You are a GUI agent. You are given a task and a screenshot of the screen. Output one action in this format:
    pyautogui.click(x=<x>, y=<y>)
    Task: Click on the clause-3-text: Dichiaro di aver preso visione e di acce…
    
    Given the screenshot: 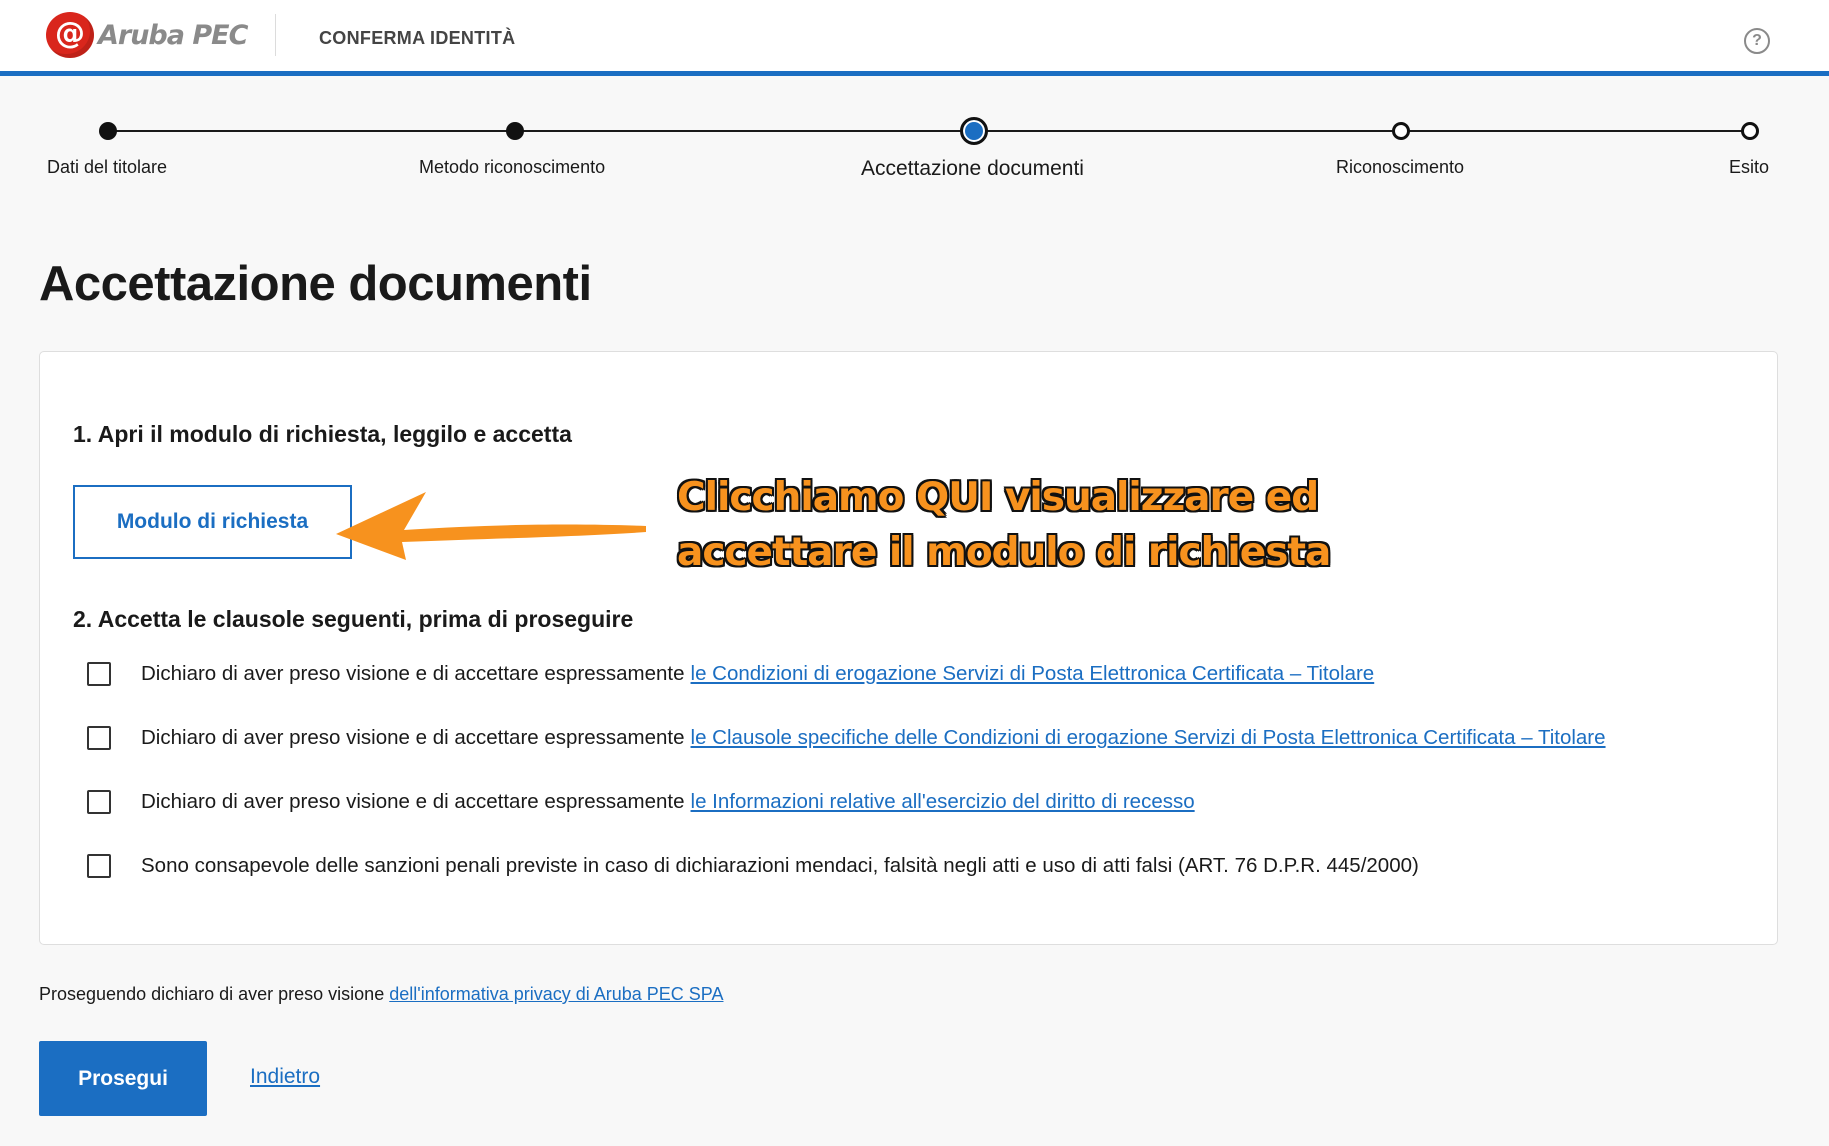 What is the action you would take?
    pyautogui.click(x=413, y=801)
    